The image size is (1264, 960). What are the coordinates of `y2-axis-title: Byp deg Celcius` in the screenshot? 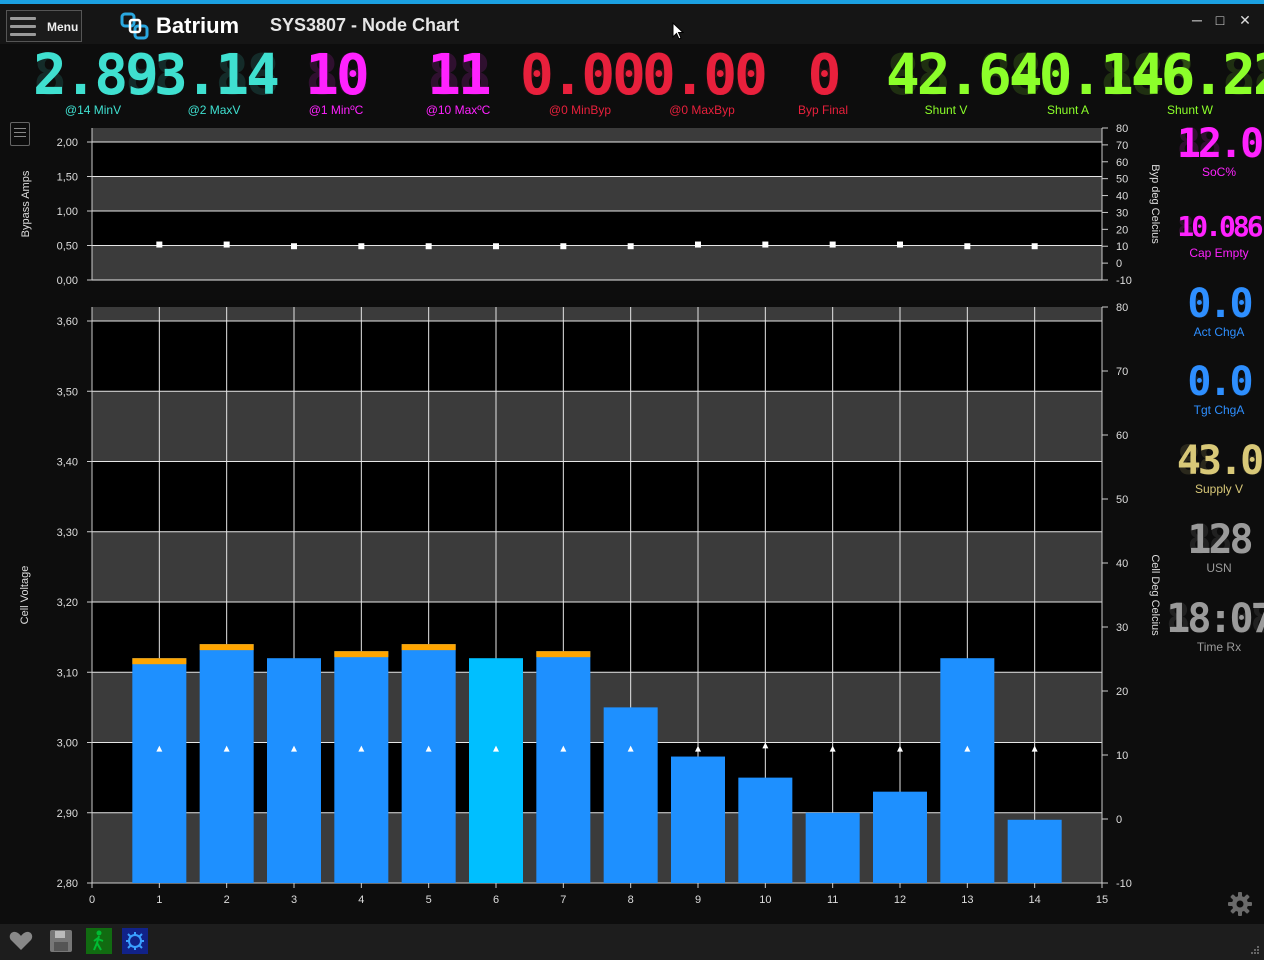 It's located at (1155, 204).